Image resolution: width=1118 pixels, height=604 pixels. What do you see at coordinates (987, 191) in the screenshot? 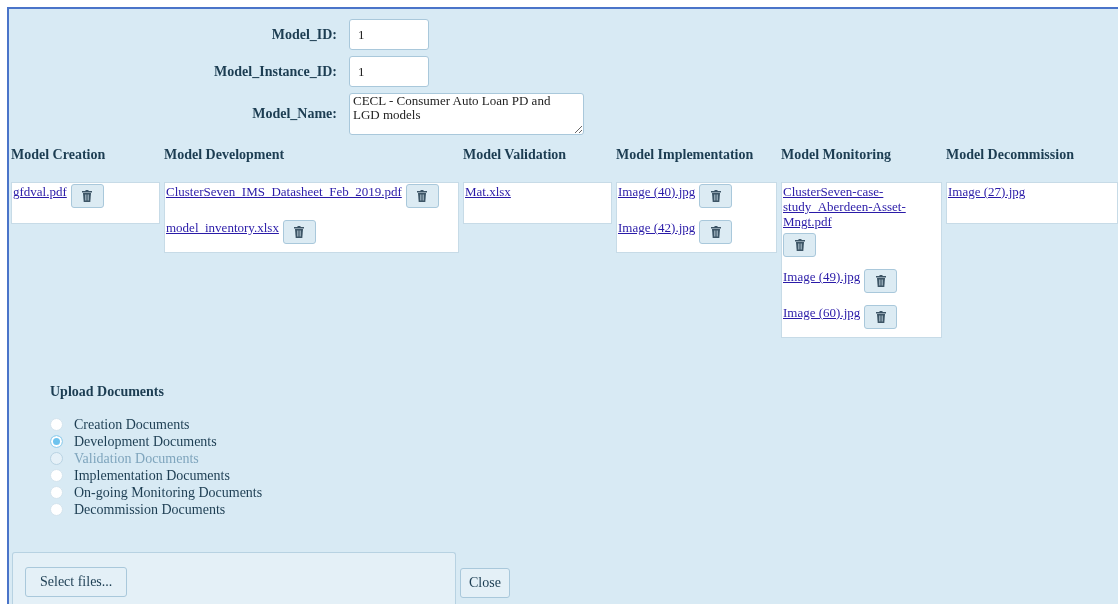
I see `file-link: Image (27).jpg` at bounding box center [987, 191].